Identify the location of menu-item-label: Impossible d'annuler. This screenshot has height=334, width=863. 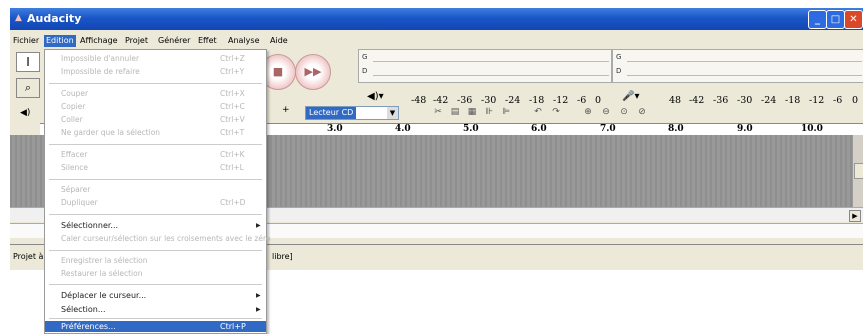
(100, 58).